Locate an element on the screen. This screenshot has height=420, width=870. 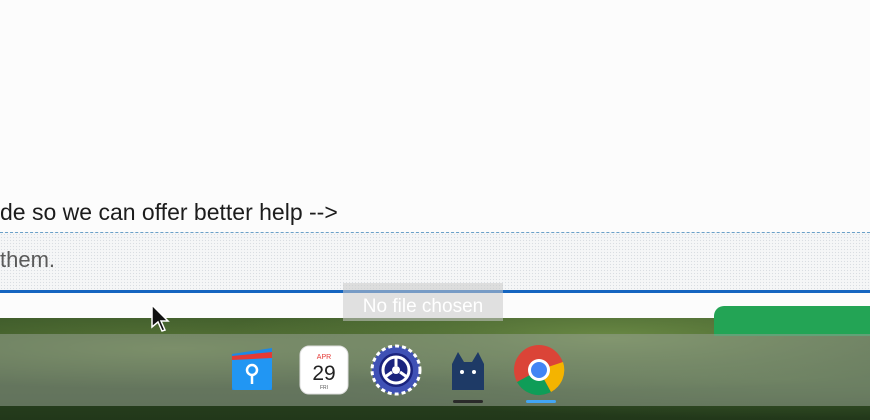
mouse-cursor-icon is located at coordinates (161, 318).